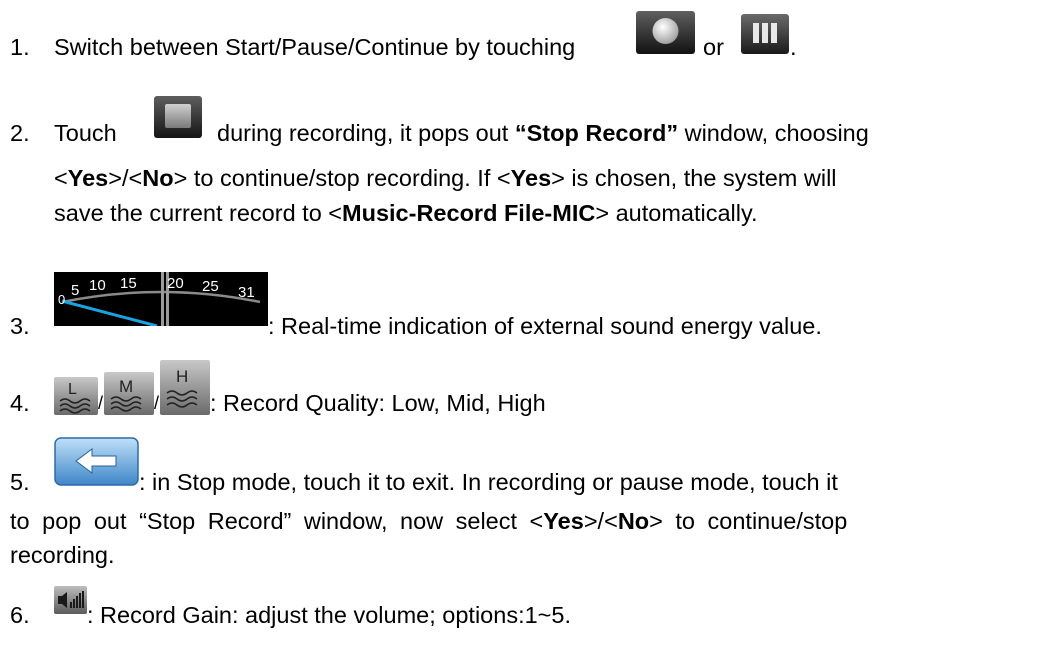 The width and height of the screenshot is (1054, 647). Describe the element at coordinates (20, 47) in the screenshot. I see `item-number: 1.` at that location.